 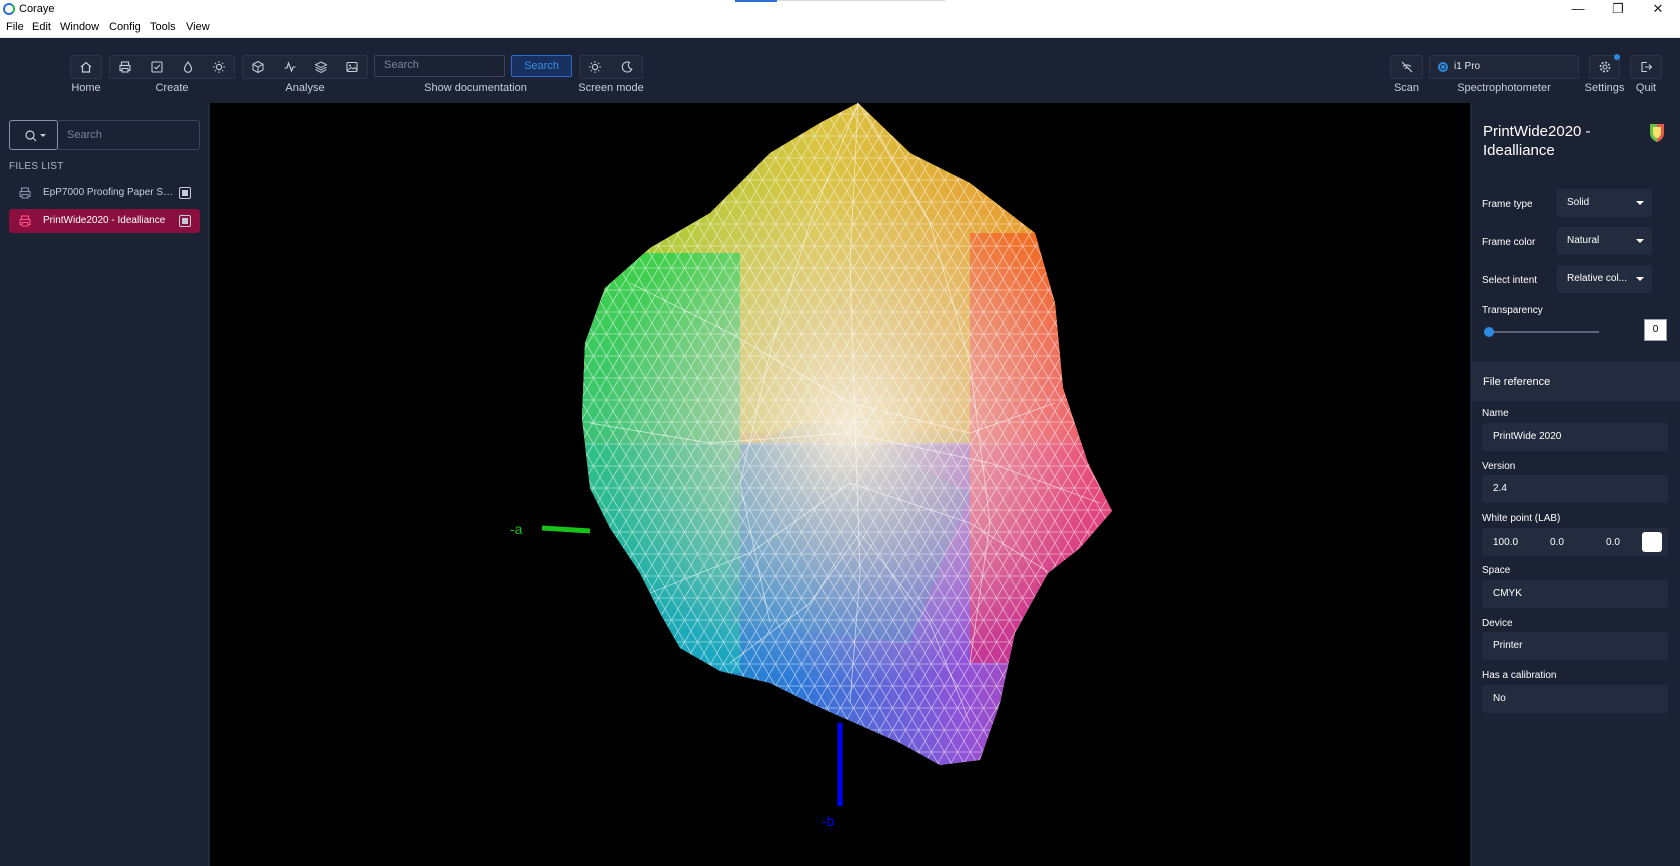 What do you see at coordinates (1499, 466) in the screenshot?
I see `version-label: Version` at bounding box center [1499, 466].